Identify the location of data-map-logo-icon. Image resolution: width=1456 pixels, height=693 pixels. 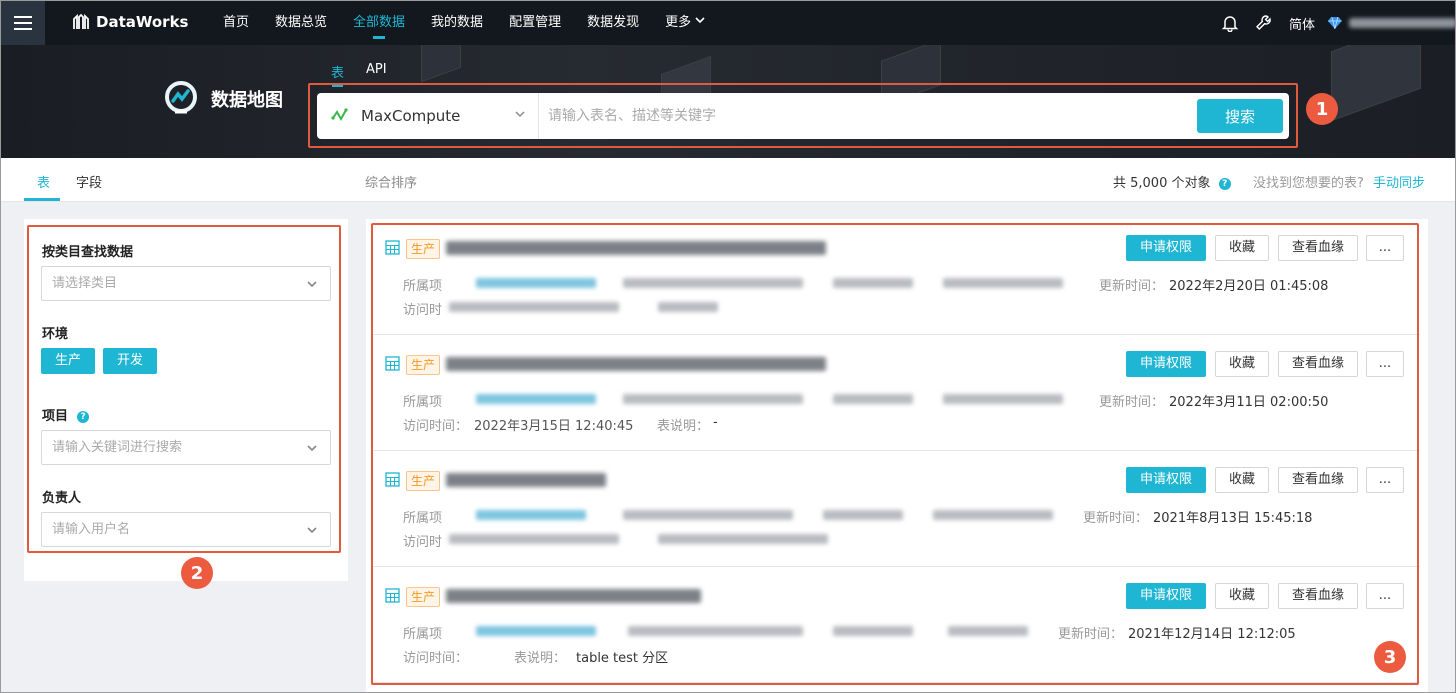
(181, 97).